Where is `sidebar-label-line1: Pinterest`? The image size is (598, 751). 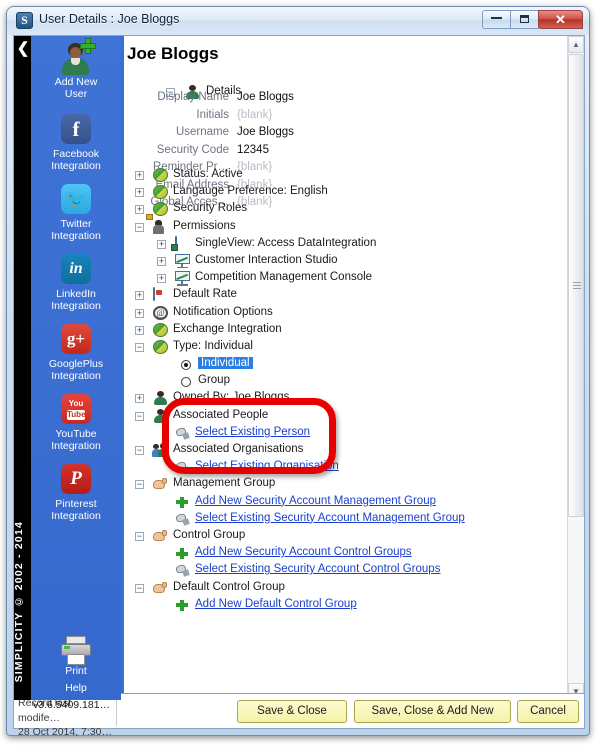
sidebar-label-line1: Pinterest is located at coordinates (76, 504).